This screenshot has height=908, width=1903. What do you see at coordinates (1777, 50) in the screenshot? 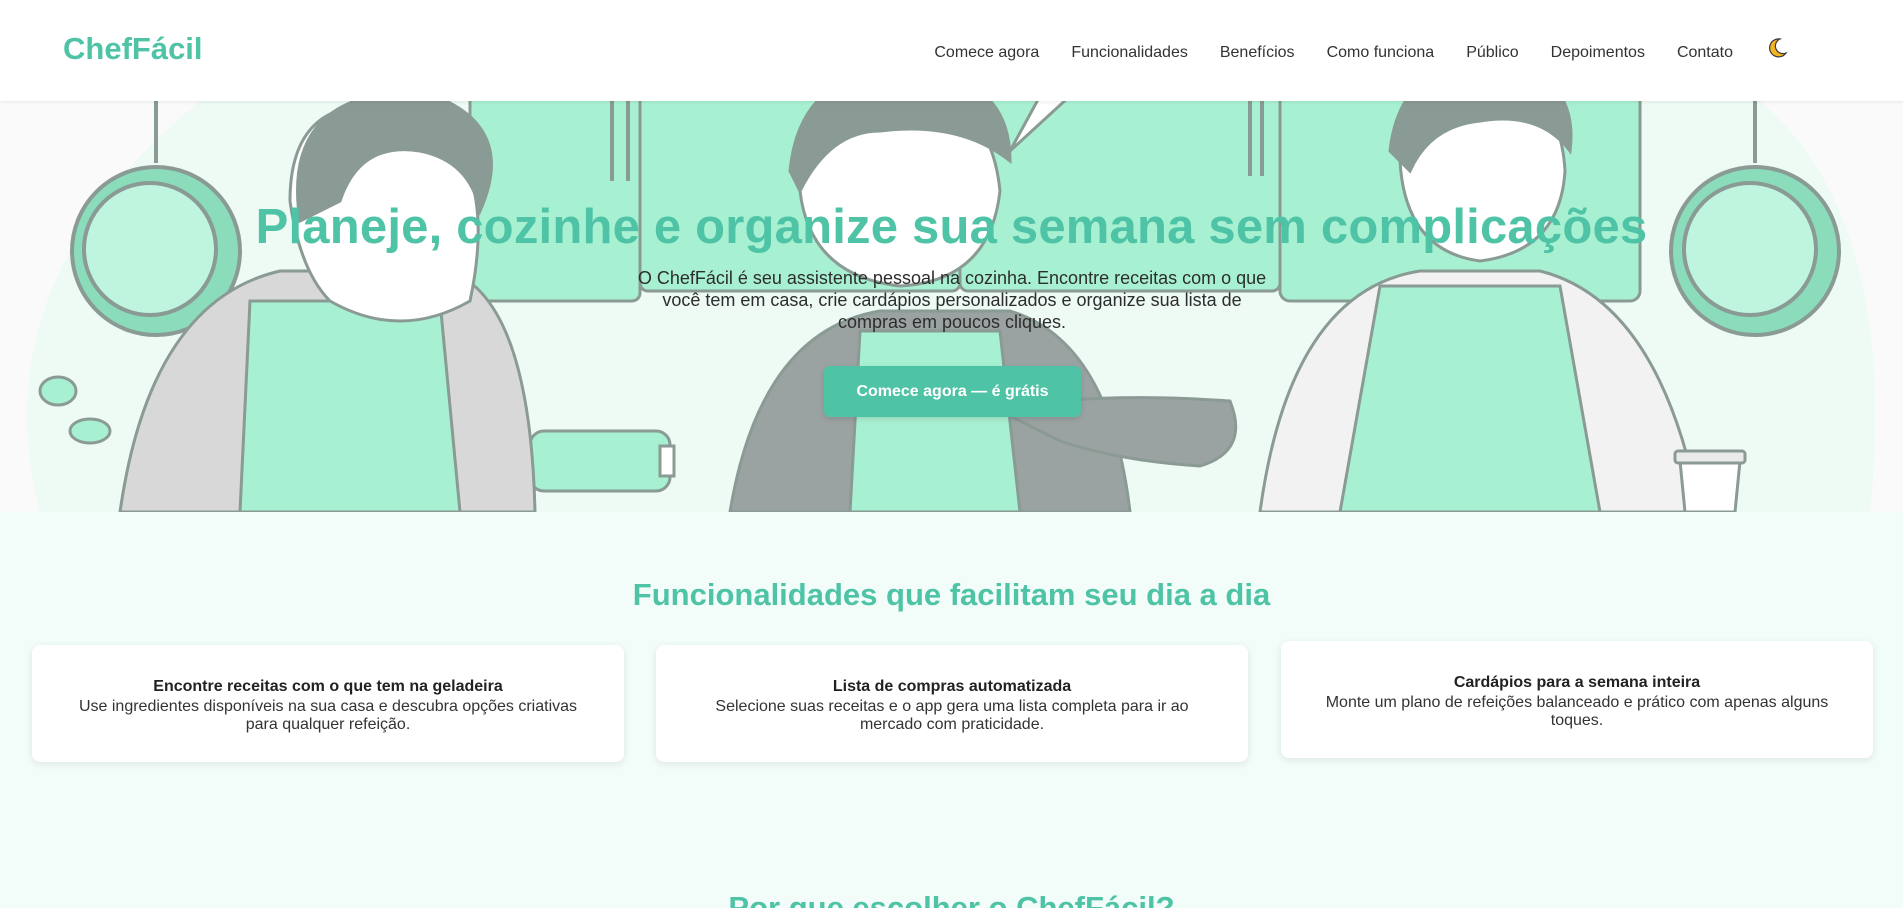
I see `moon-icon` at bounding box center [1777, 50].